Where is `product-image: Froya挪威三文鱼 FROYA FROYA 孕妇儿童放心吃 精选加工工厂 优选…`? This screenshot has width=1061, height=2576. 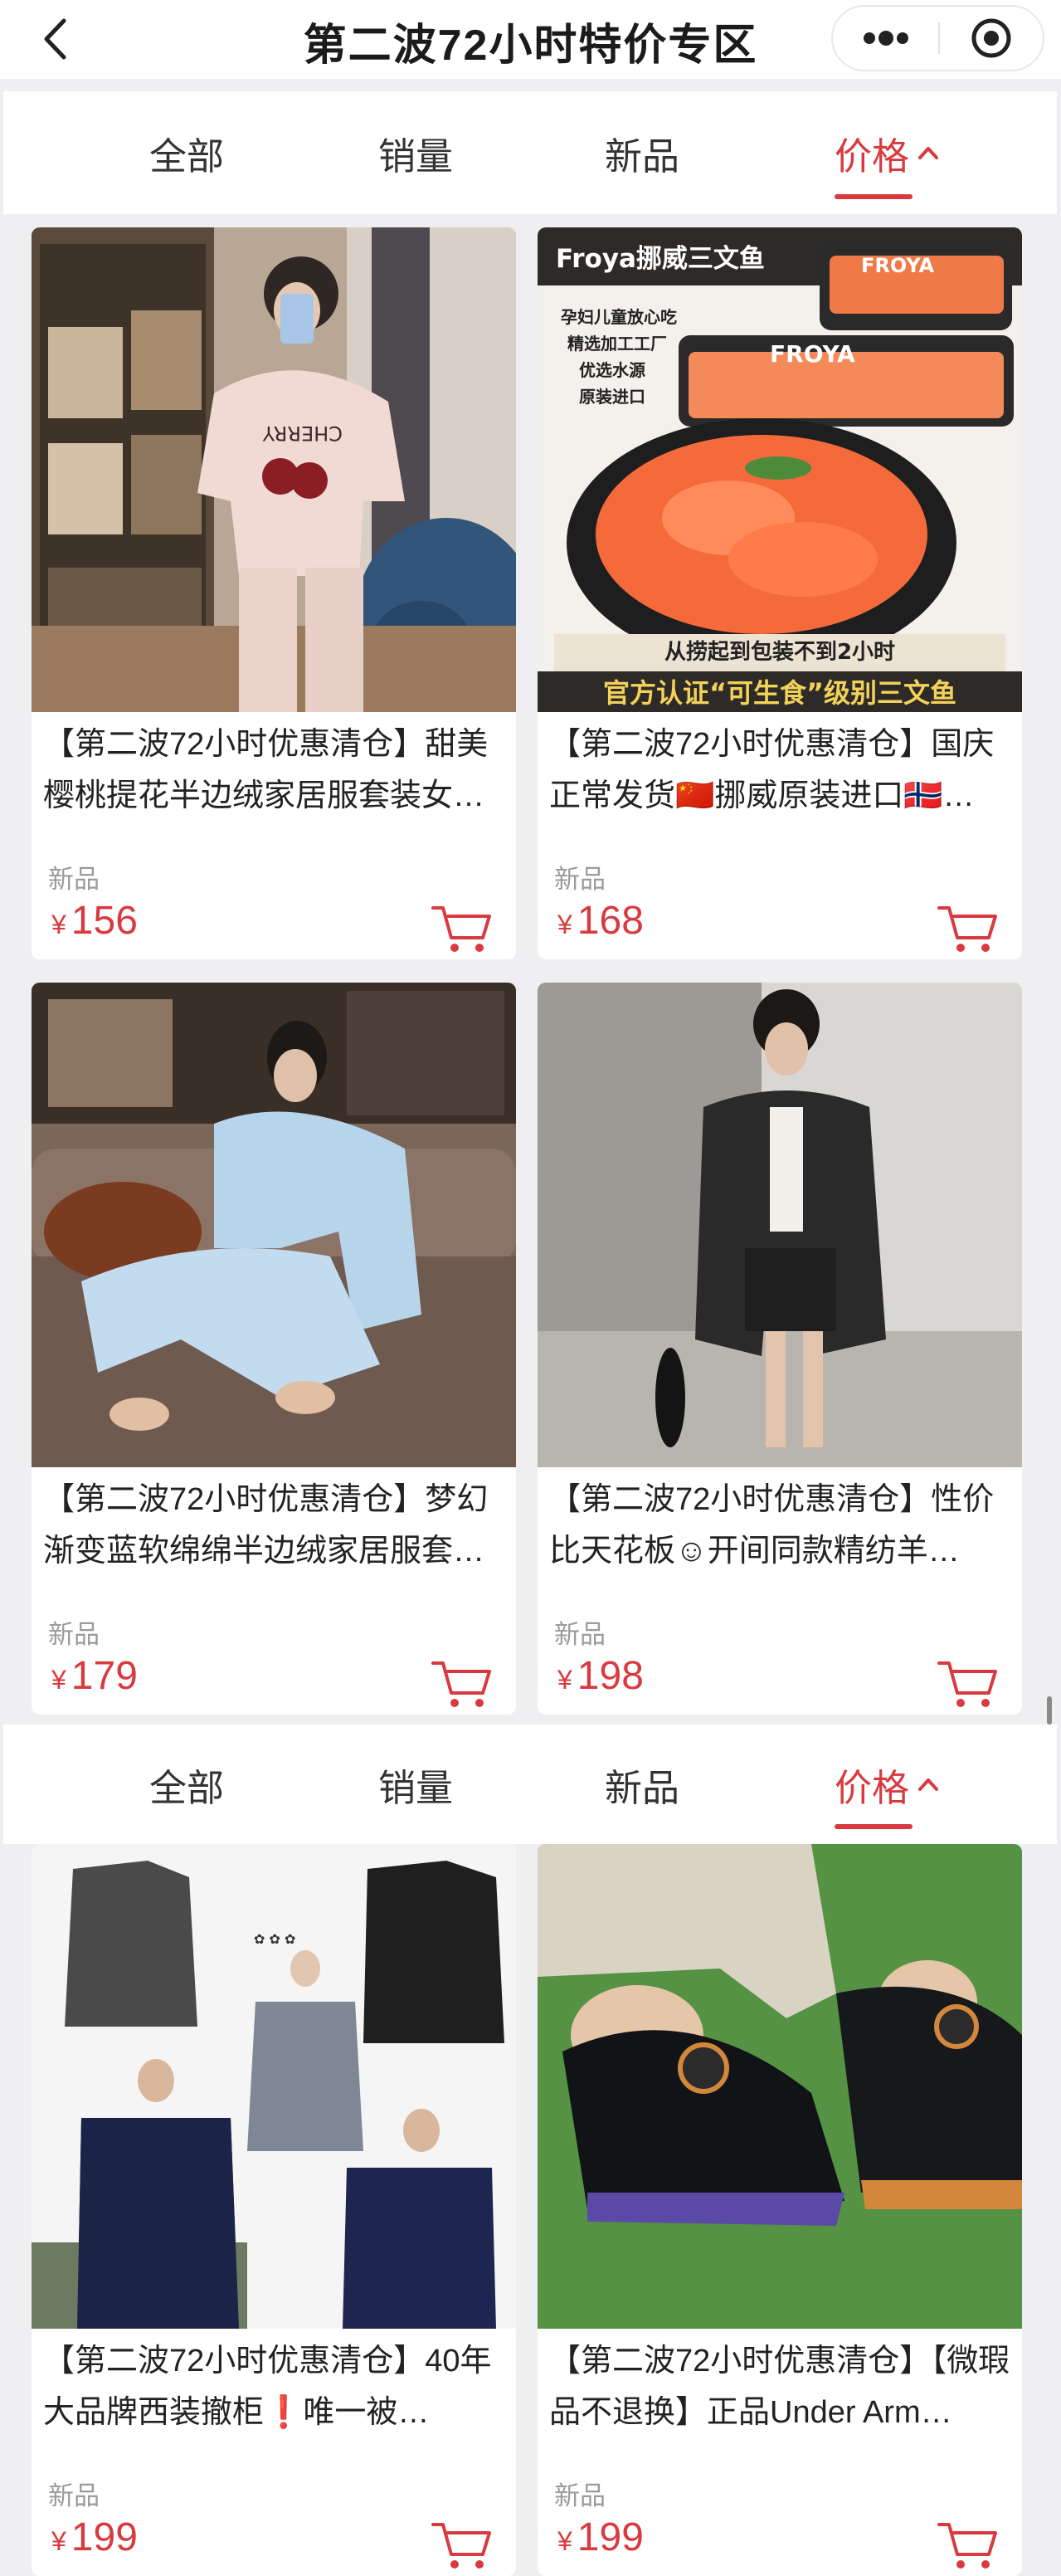 product-image: Froya挪威三文鱼 FROYA FROYA 孕妇儿童放心吃 精选加工工厂 优选… is located at coordinates (780, 470).